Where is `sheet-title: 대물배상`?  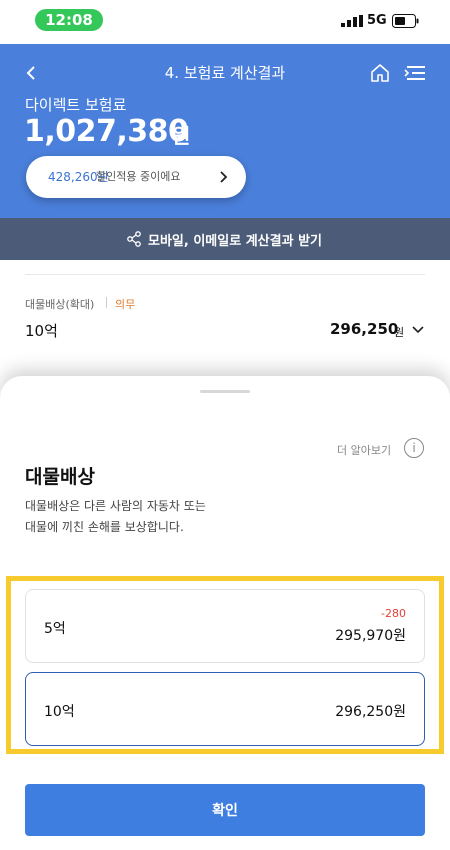
sheet-title: 대물배상 is located at coordinates (60, 477).